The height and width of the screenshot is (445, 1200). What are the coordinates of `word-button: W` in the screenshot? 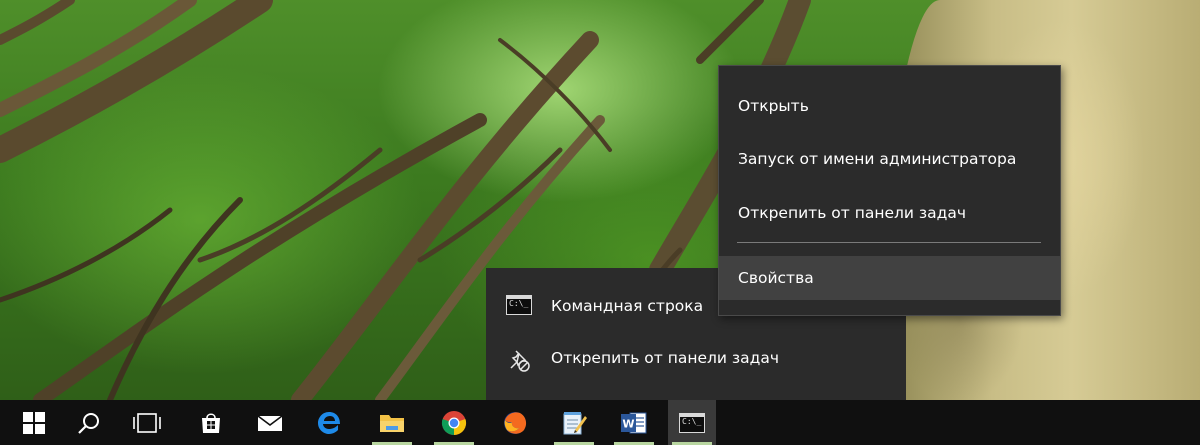 It's located at (634, 422).